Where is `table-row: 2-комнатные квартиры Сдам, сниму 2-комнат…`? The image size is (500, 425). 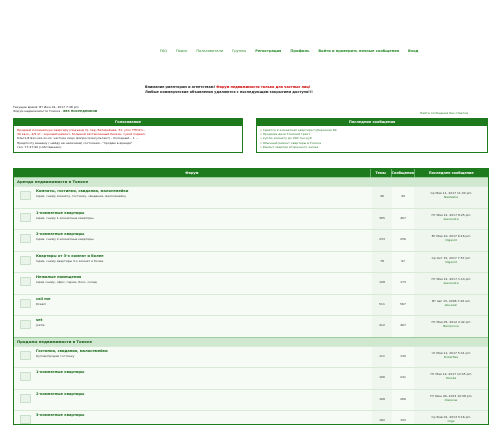
table-row: 2-комнатные квартиры Сдам, сниму 2-комнат… is located at coordinates (251, 240).